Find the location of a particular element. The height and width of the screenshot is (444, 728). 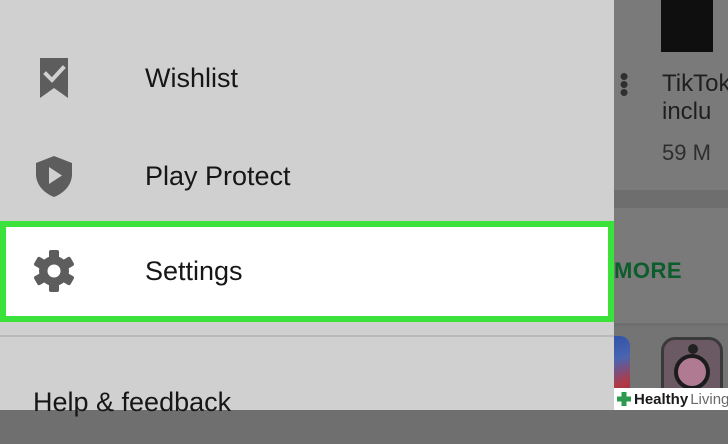

watermark-brand-suffix: Living is located at coordinates (709, 399).